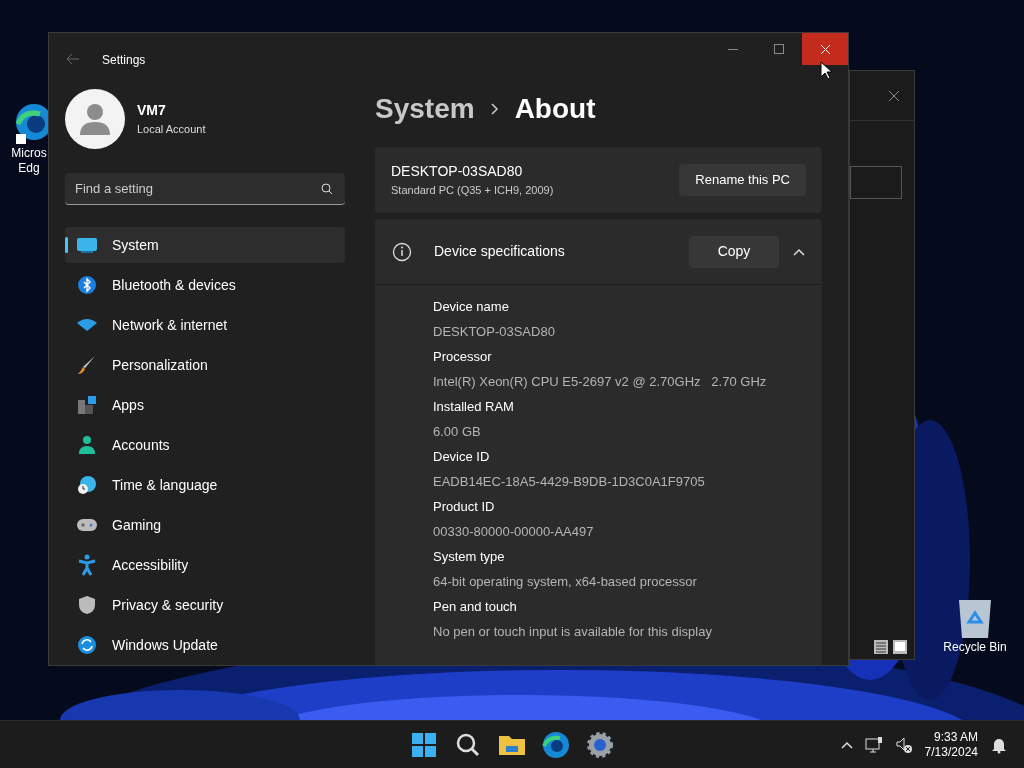 Image resolution: width=1024 pixels, height=768 pixels. I want to click on bluetooth-icon, so click(87, 285).